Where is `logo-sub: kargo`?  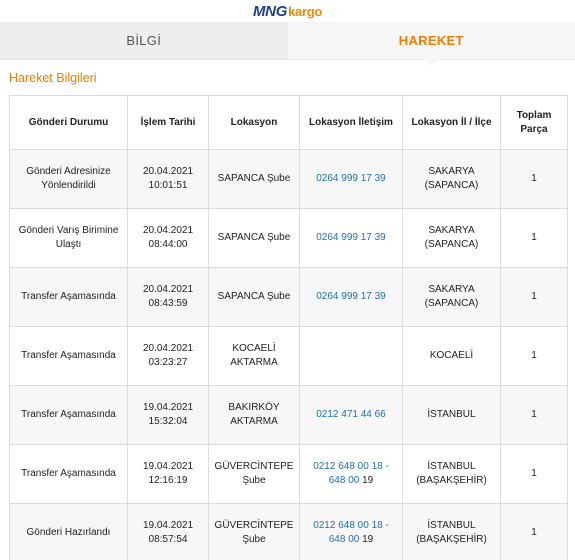 logo-sub: kargo is located at coordinates (305, 11).